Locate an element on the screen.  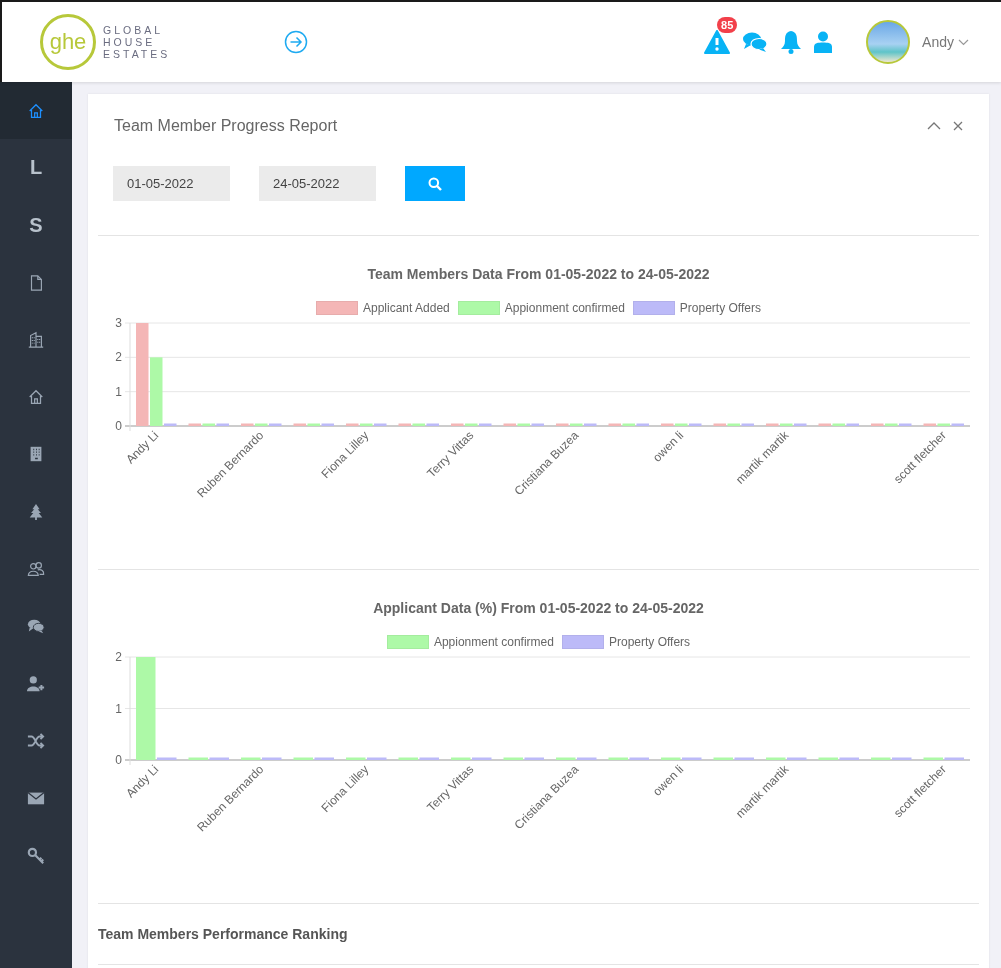
logo-text: HOUSE is located at coordinates (130, 42).